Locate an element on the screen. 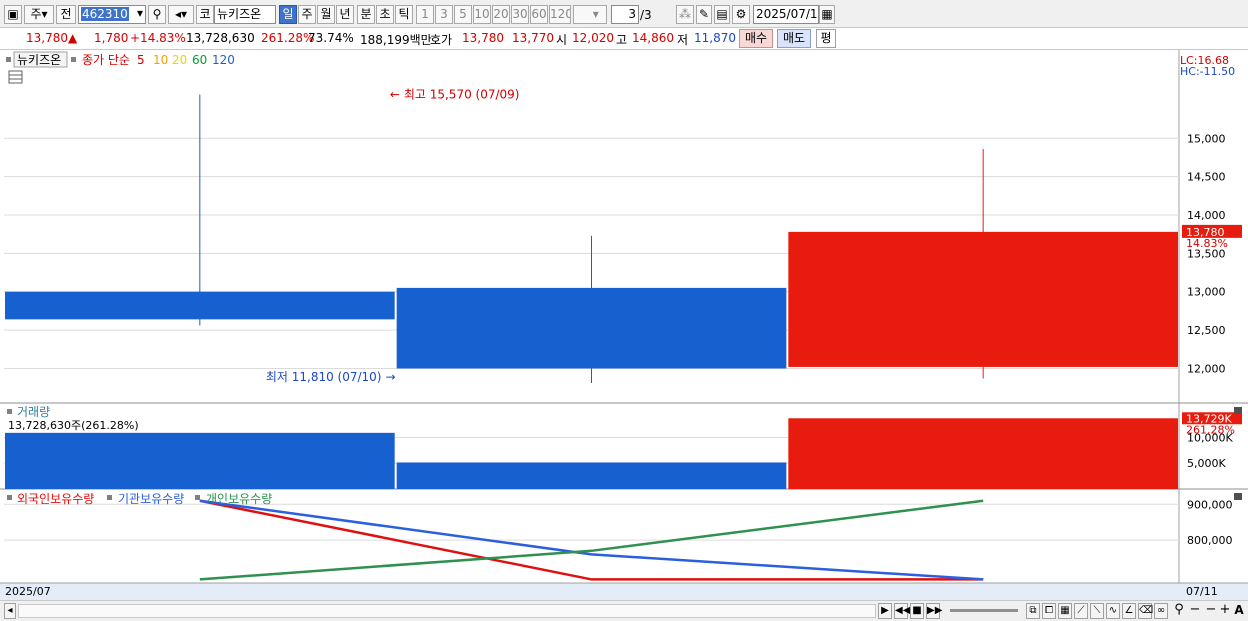 Image resolution: width=1248 pixels, height=621 pixels. period-minute: 분 is located at coordinates (366, 14).